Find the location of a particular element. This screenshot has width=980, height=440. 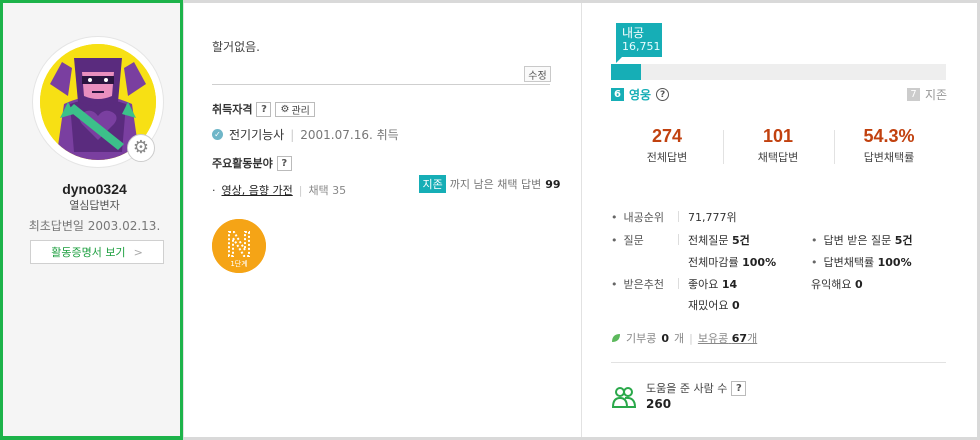

held-coins-link: 보유콩 67개 is located at coordinates (727, 338).